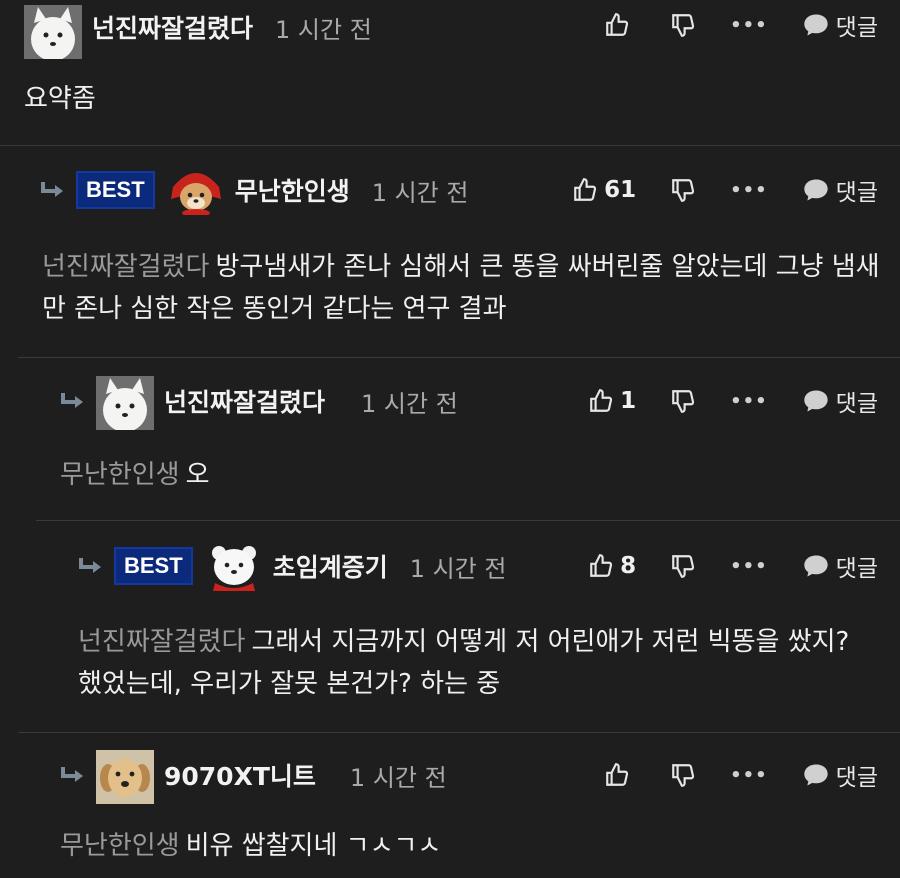 The height and width of the screenshot is (878, 900). What do you see at coordinates (196, 190) in the screenshot?
I see `puppy-red-hood-avatar` at bounding box center [196, 190].